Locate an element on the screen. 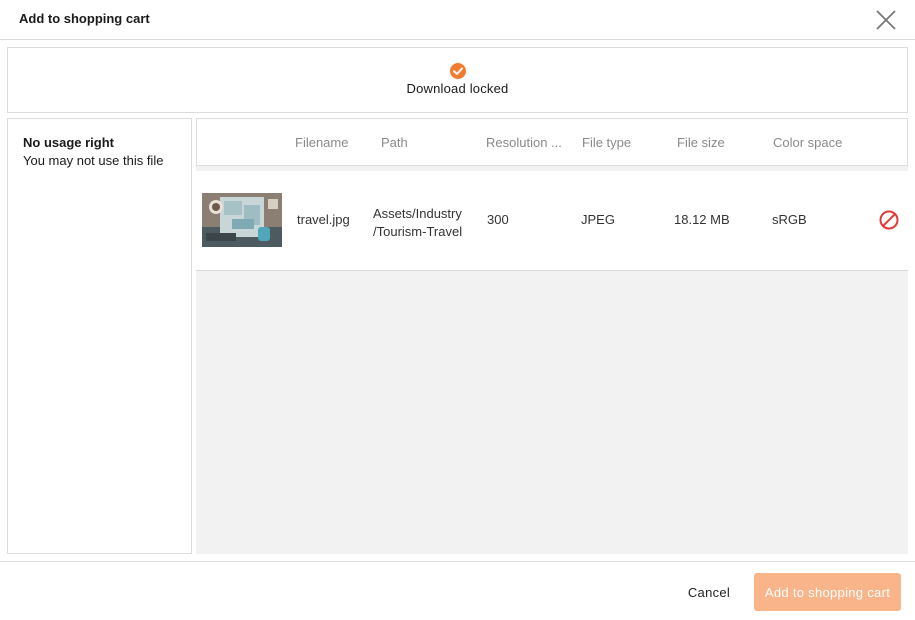  notice-text: Download locked is located at coordinates (457, 88).